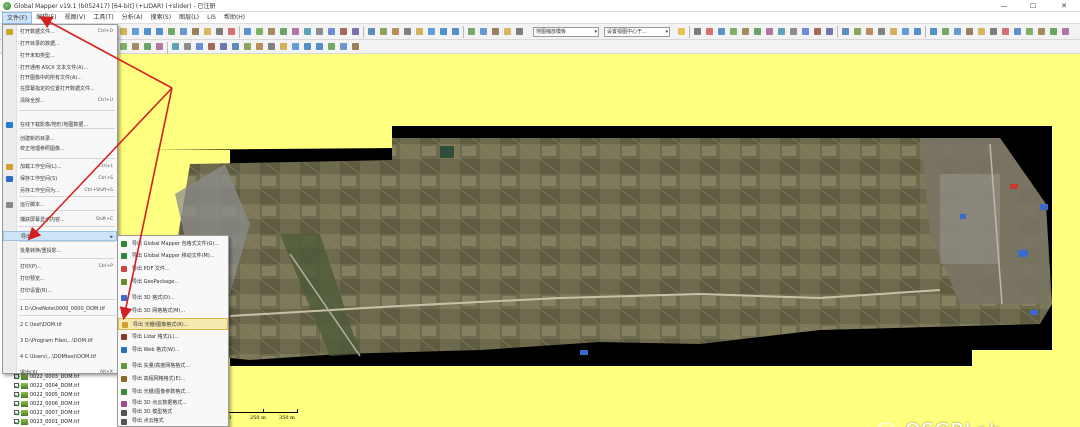  Describe the element at coordinates (60, 309) in the screenshot. I see `file-menu-item: 1 D:\OneNote\0000_0000_DOM.tif` at that location.